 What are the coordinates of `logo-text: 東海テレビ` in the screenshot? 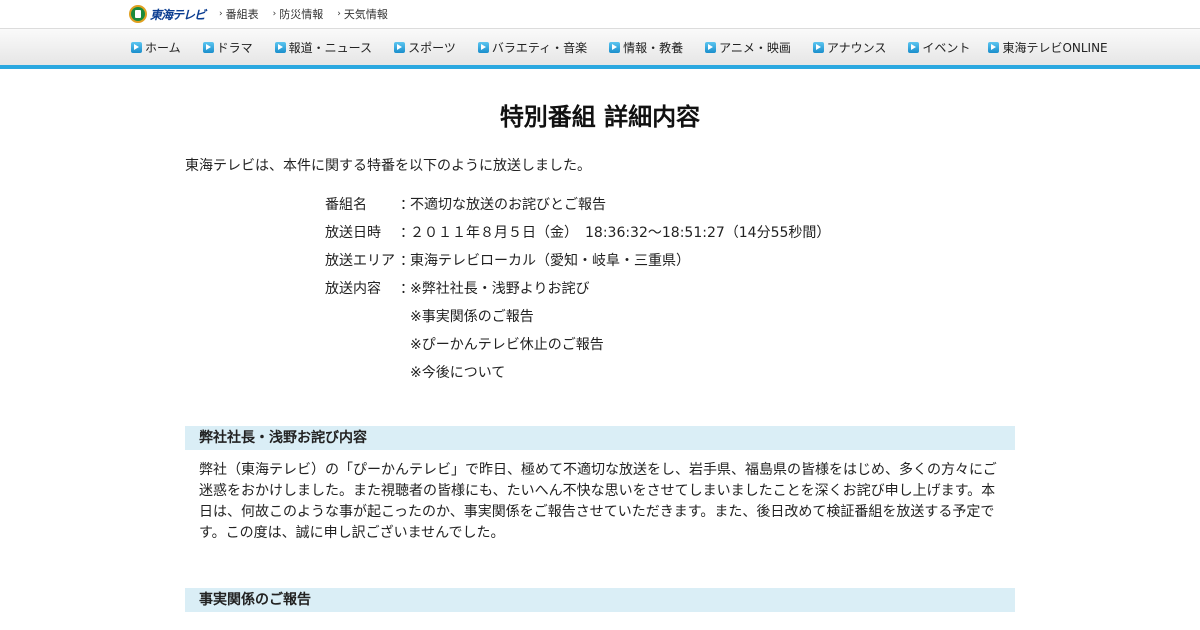 It's located at (178, 14).